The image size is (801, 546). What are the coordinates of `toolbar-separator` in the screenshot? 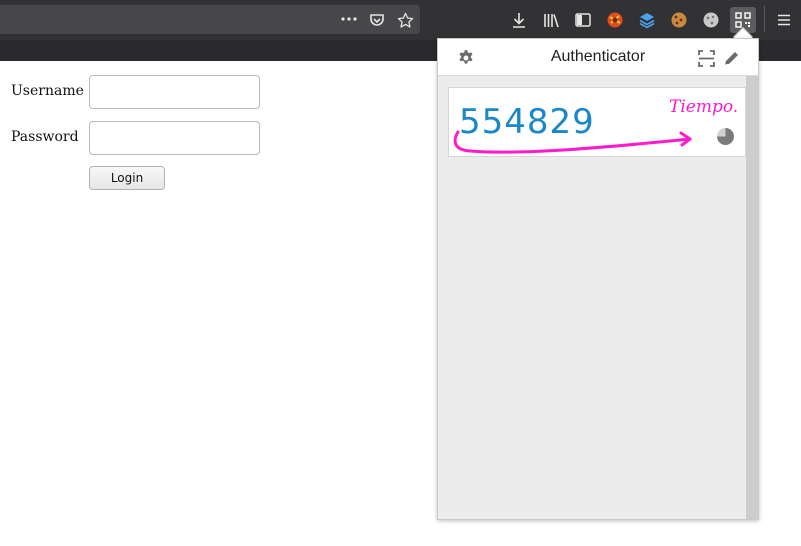 It's located at (764, 19).